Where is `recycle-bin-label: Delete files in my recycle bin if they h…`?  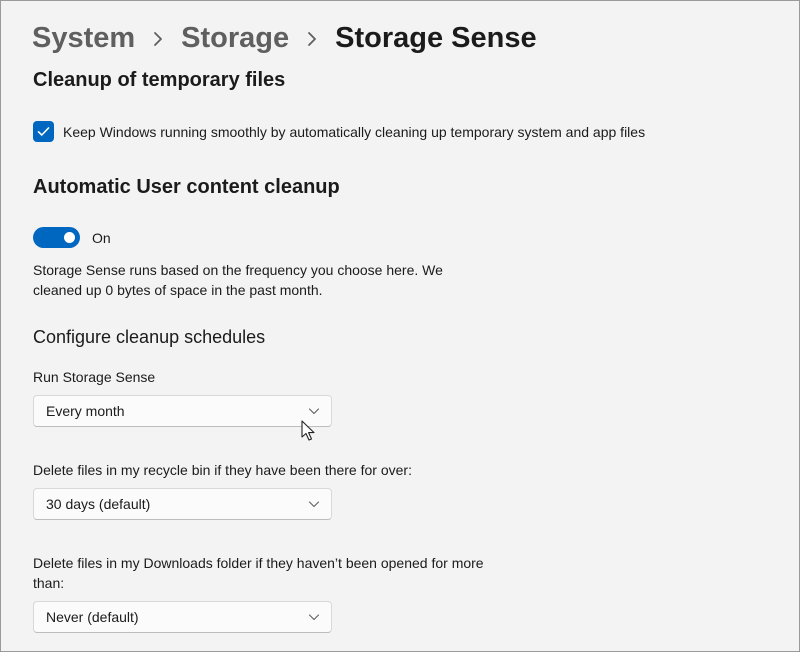 recycle-bin-label: Delete files in my recycle bin if they h… is located at coordinates (222, 470).